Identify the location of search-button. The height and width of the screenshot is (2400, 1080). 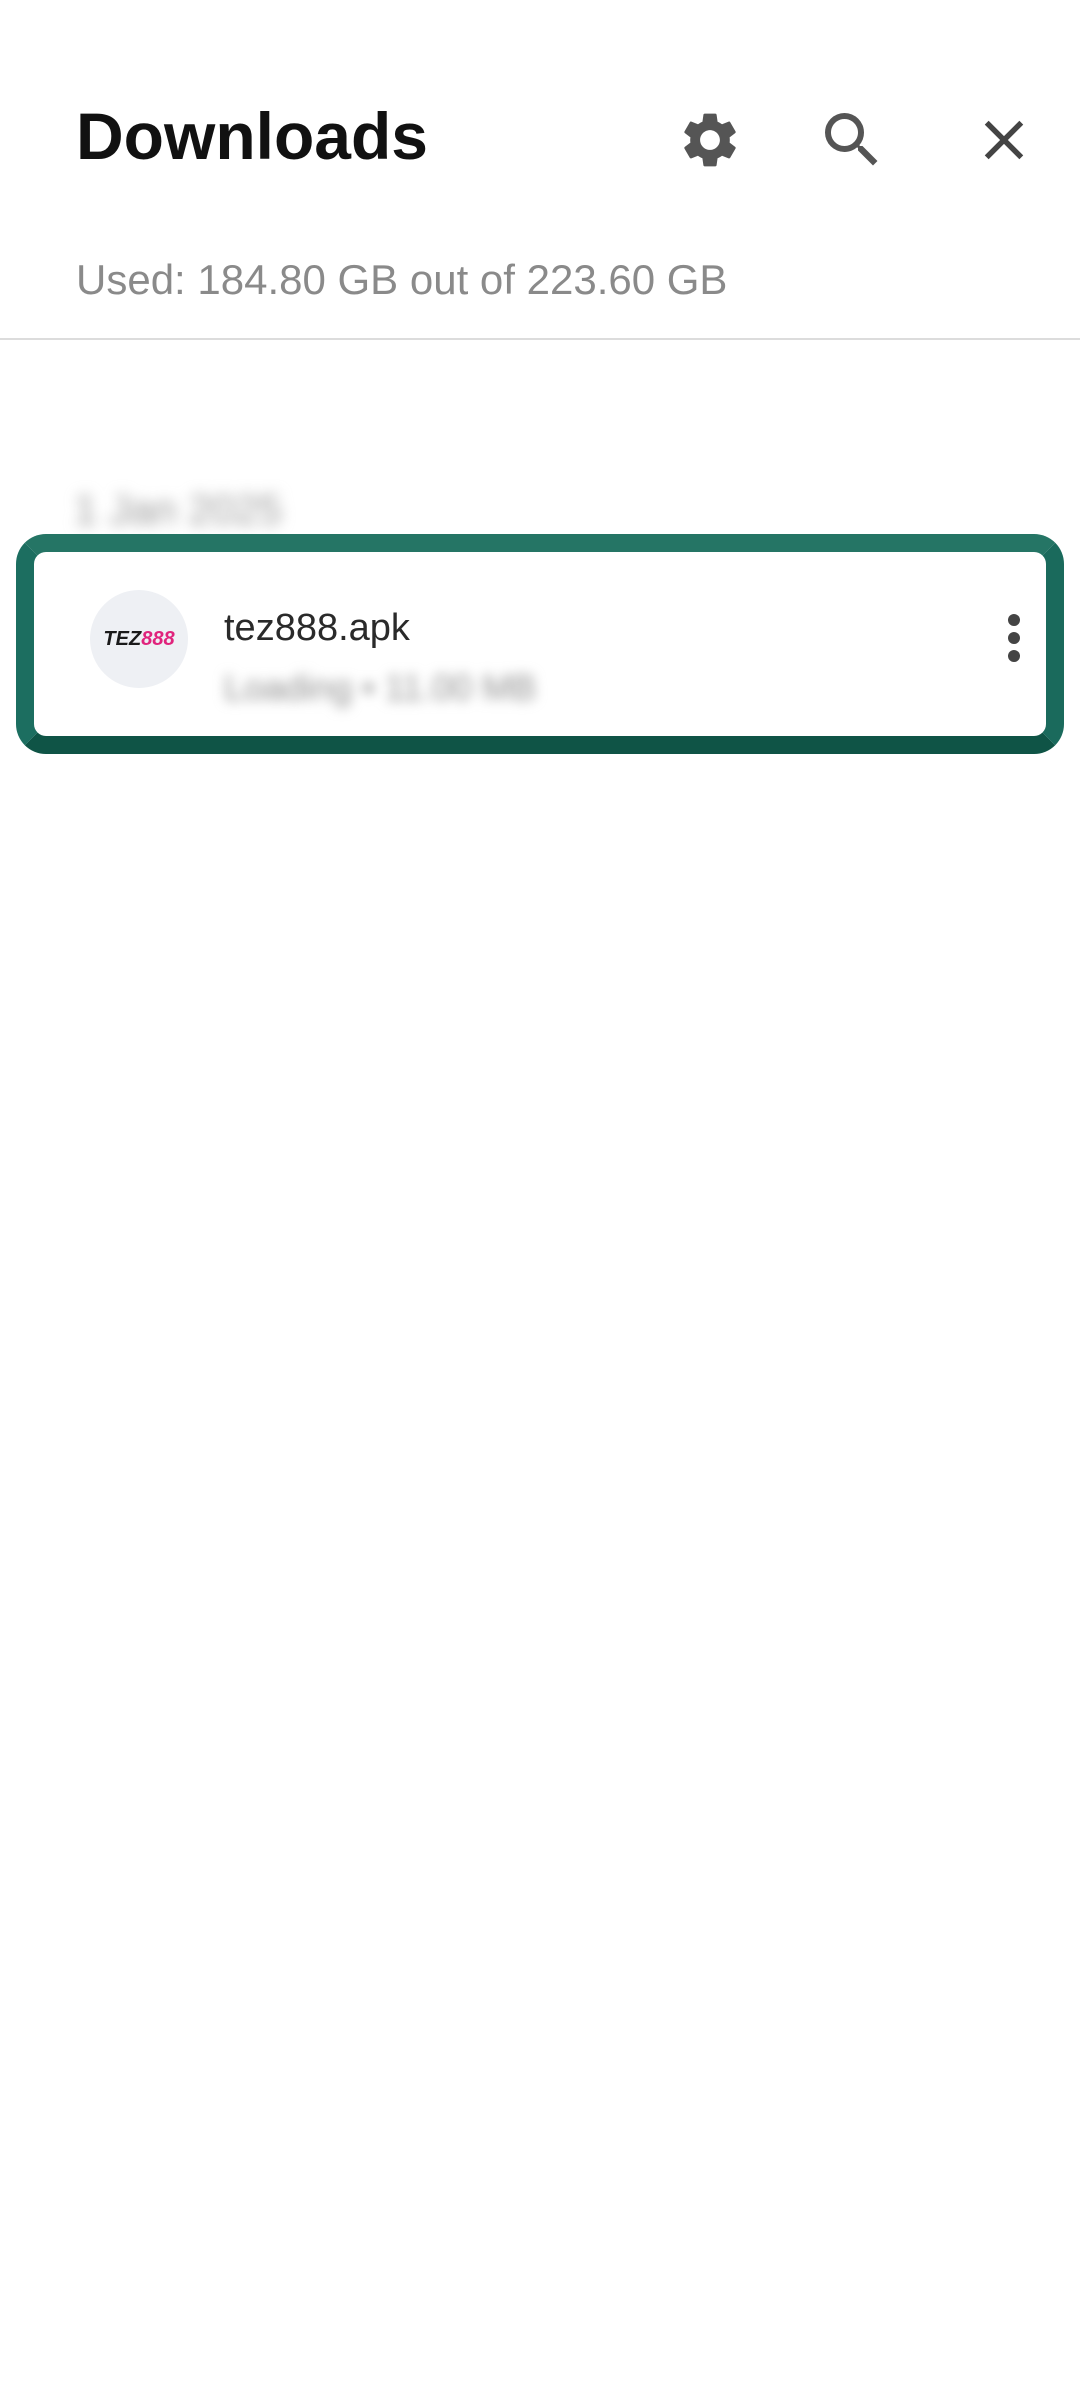
(852, 140).